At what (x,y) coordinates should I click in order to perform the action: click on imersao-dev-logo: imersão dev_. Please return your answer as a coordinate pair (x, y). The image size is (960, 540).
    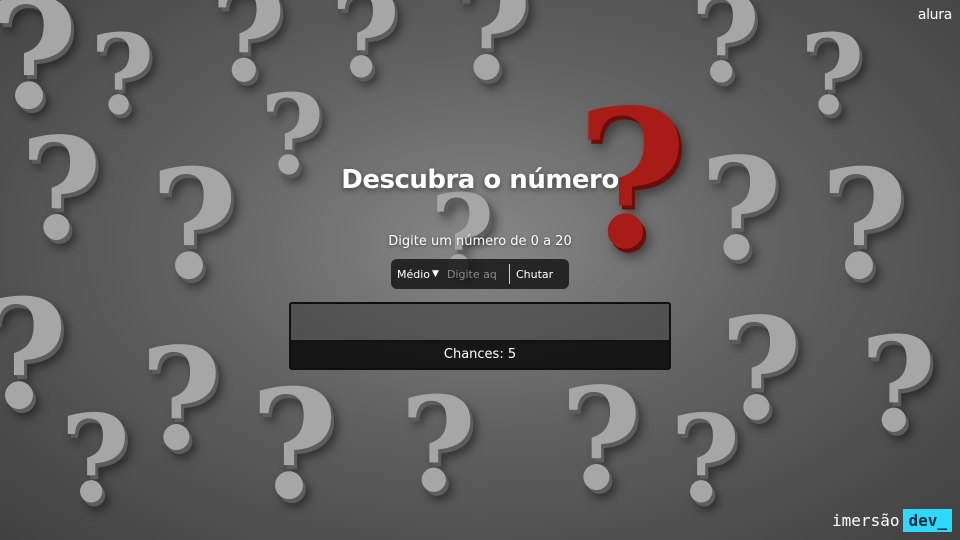
    Looking at the image, I should click on (892, 520).